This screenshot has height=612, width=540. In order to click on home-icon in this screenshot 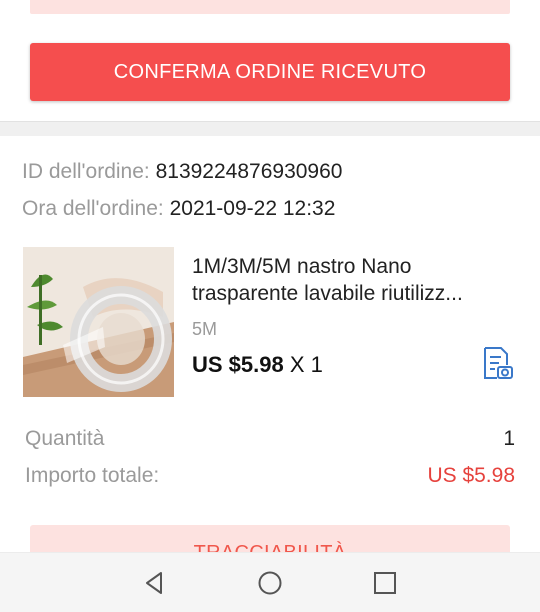, I will do `click(270, 583)`.